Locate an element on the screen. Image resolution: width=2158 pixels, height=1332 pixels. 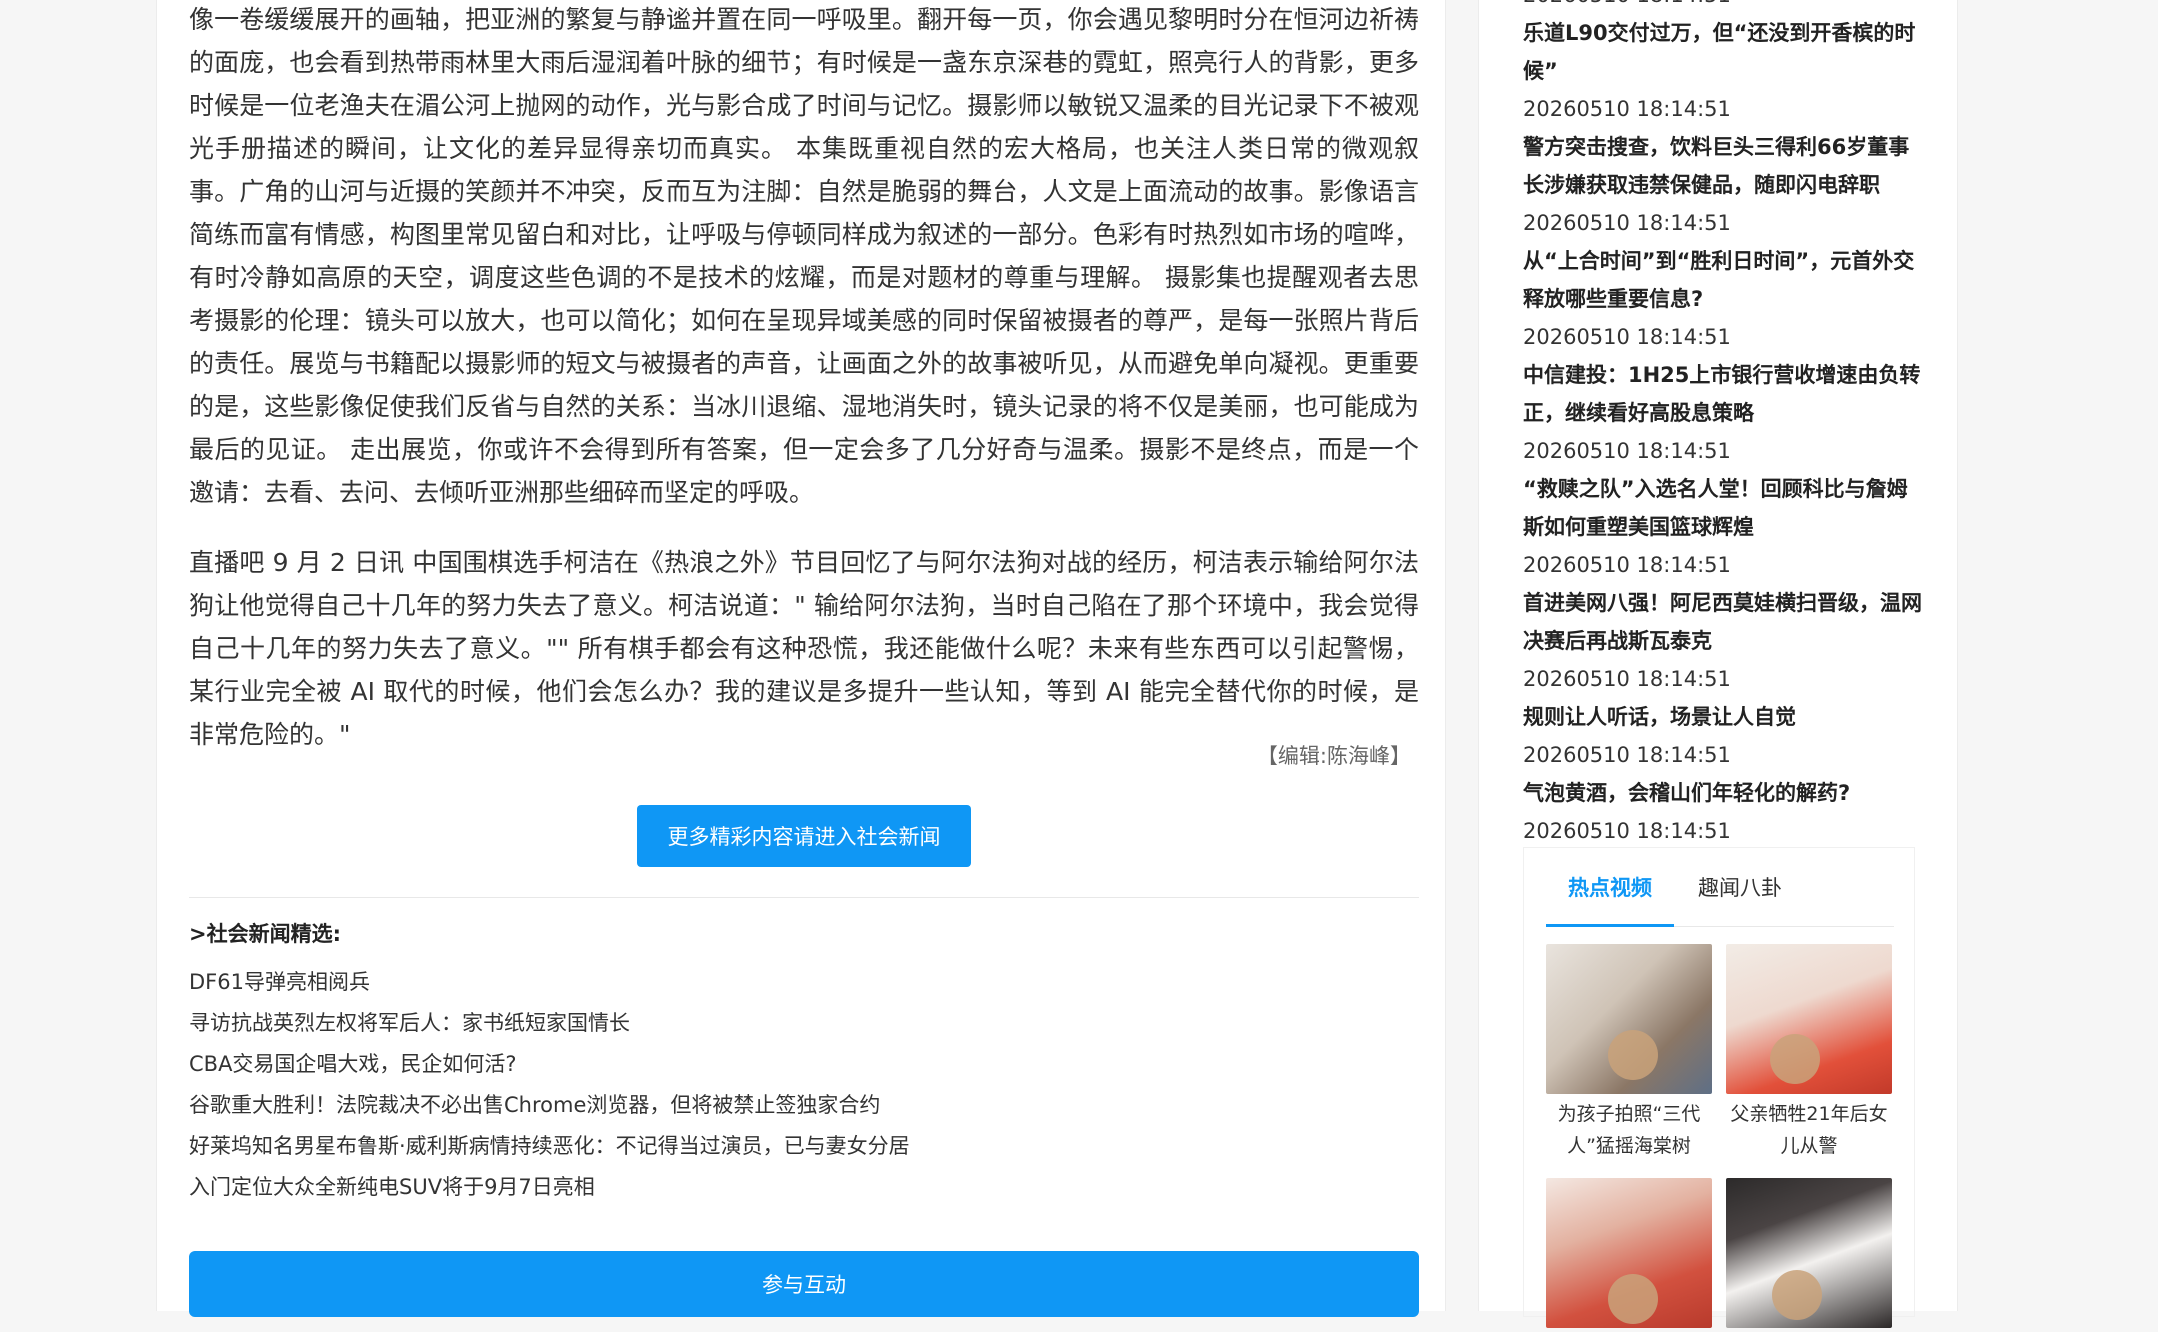
tab-hot-videos: 热点视频 is located at coordinates (1610, 899).